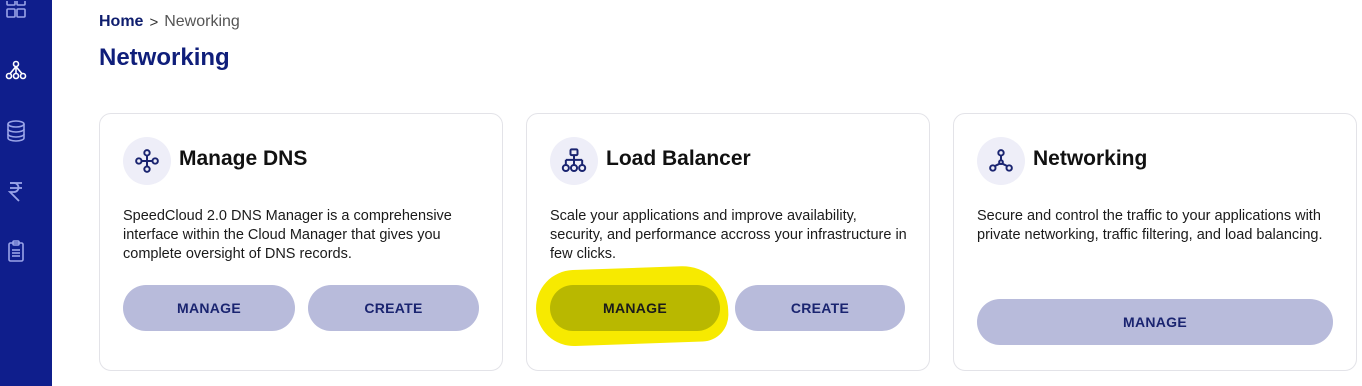 Image resolution: width=1362 pixels, height=386 pixels. What do you see at coordinates (164, 57) in the screenshot?
I see `page-title: Networking` at bounding box center [164, 57].